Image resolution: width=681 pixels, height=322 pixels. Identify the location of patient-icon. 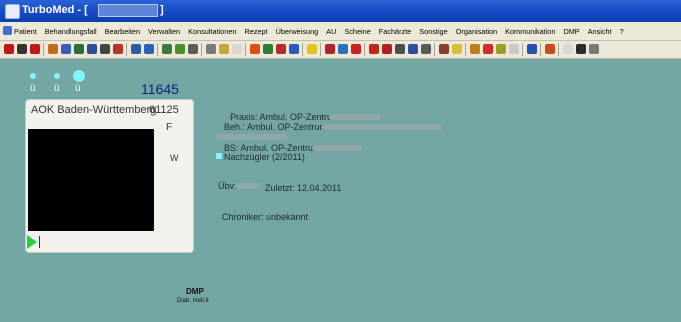
(53, 49).